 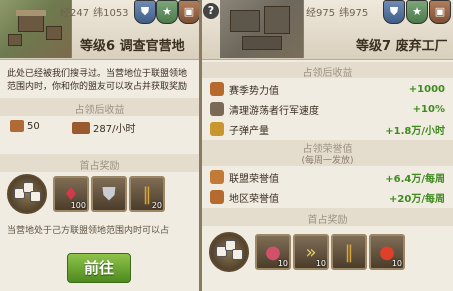 What do you see at coordinates (327, 109) in the screenshot?
I see `gain-row-clear-speed: 清理游荡者行军速度 +10%` at bounding box center [327, 109].